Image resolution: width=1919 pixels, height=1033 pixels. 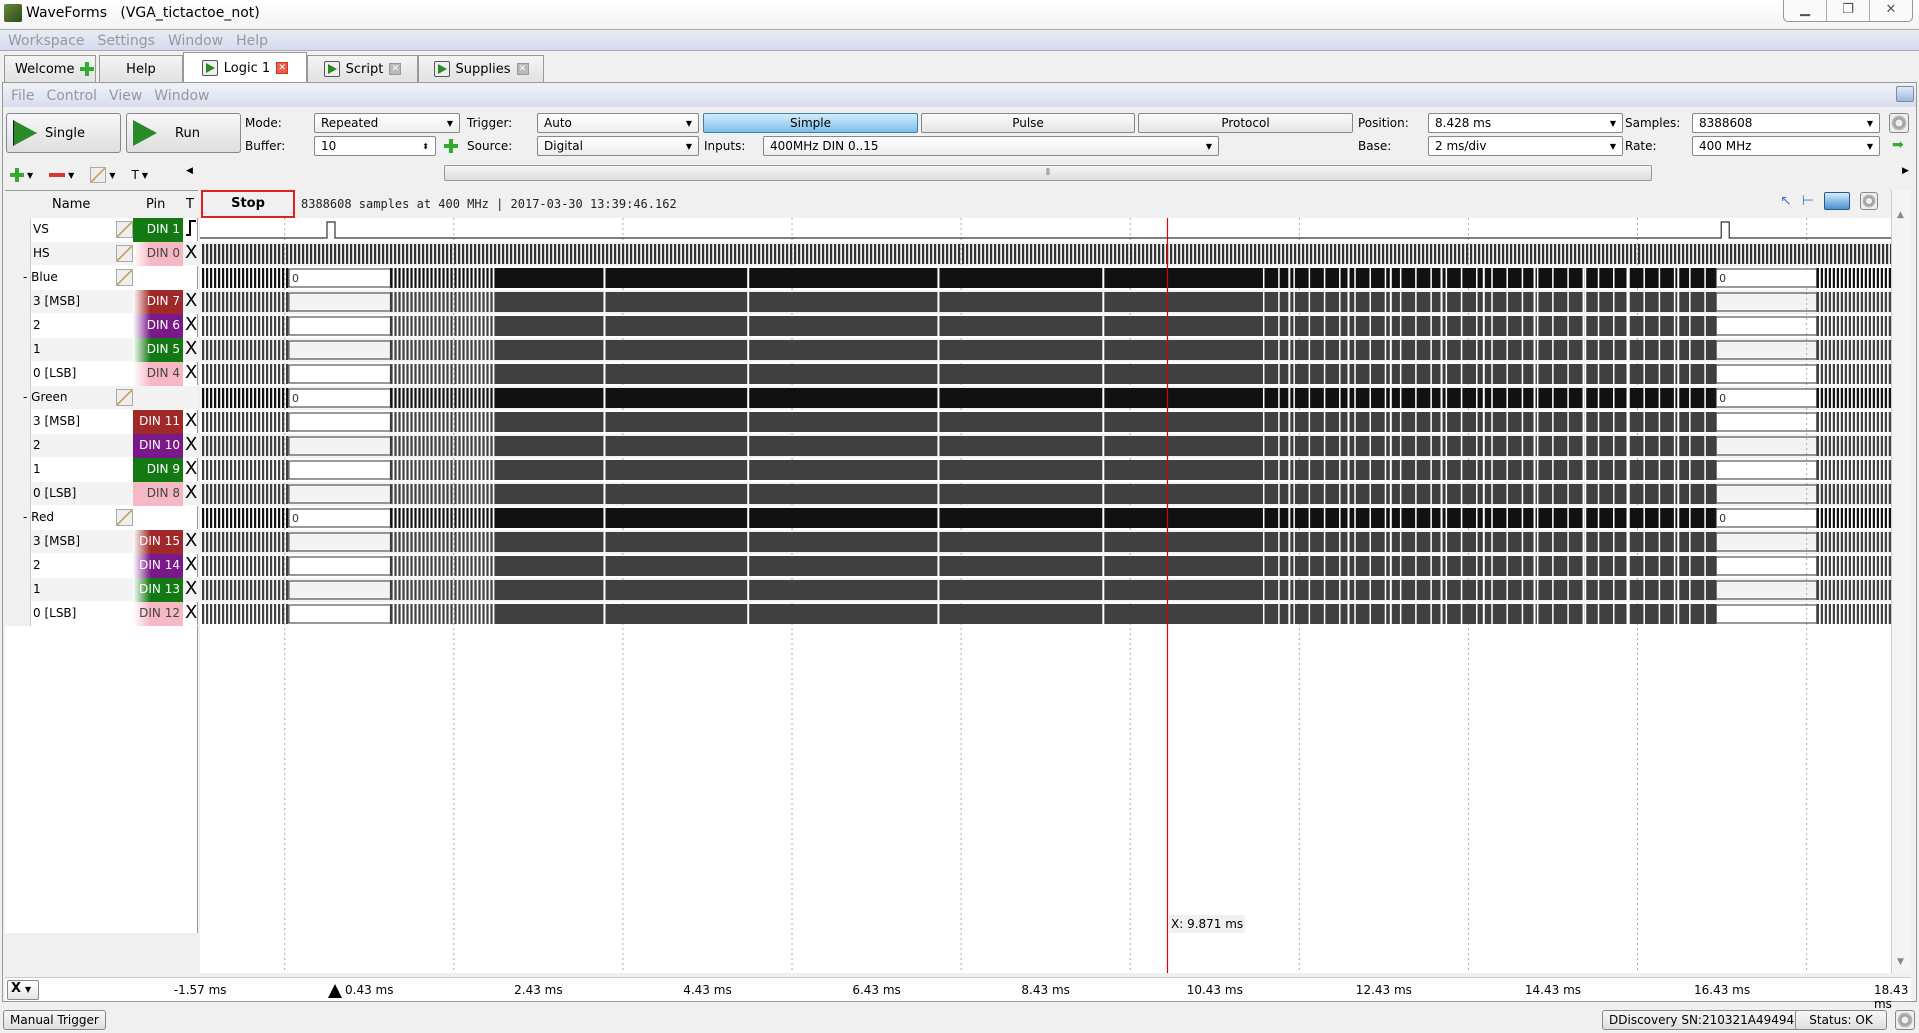 I want to click on status-gear-icon, so click(x=1905, y=1020).